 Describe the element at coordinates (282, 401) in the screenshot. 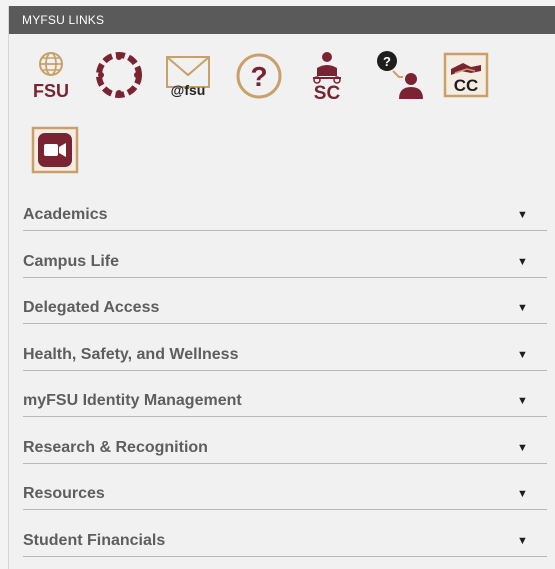

I see `section-identity-management: myFSU Identity Management ▼` at that location.